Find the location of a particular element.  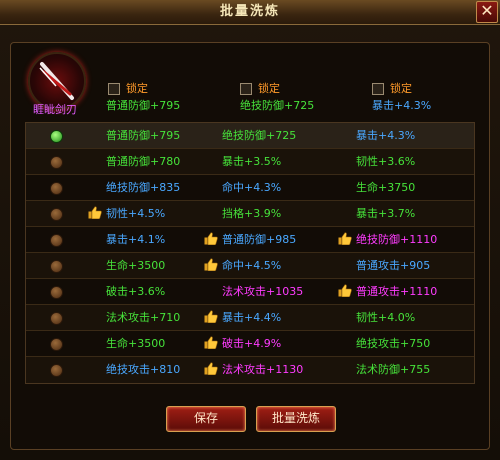

result-row: 绝技防御+835 命中+4.3% 生命+3750 is located at coordinates (250, 188).